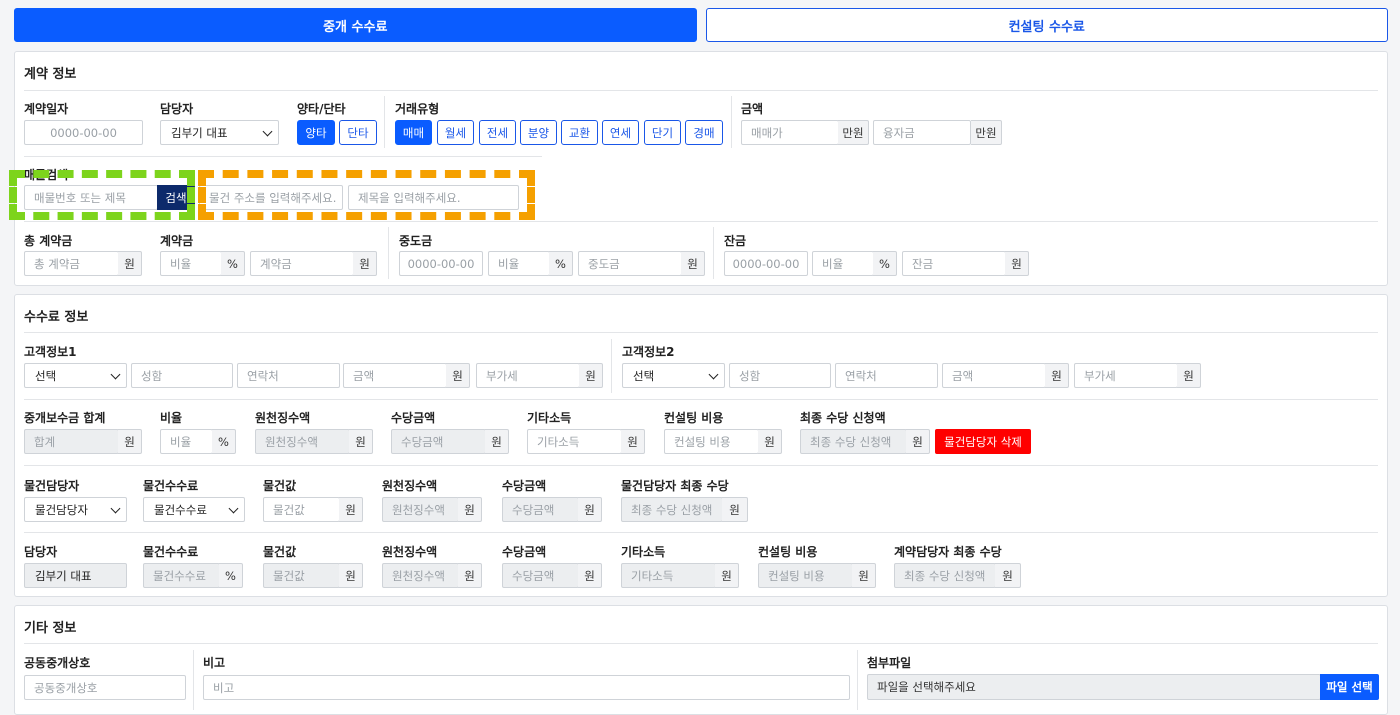 The height and width of the screenshot is (715, 1400). Describe the element at coordinates (50, 352) in the screenshot. I see `customer1-label: 고객정보1` at that location.